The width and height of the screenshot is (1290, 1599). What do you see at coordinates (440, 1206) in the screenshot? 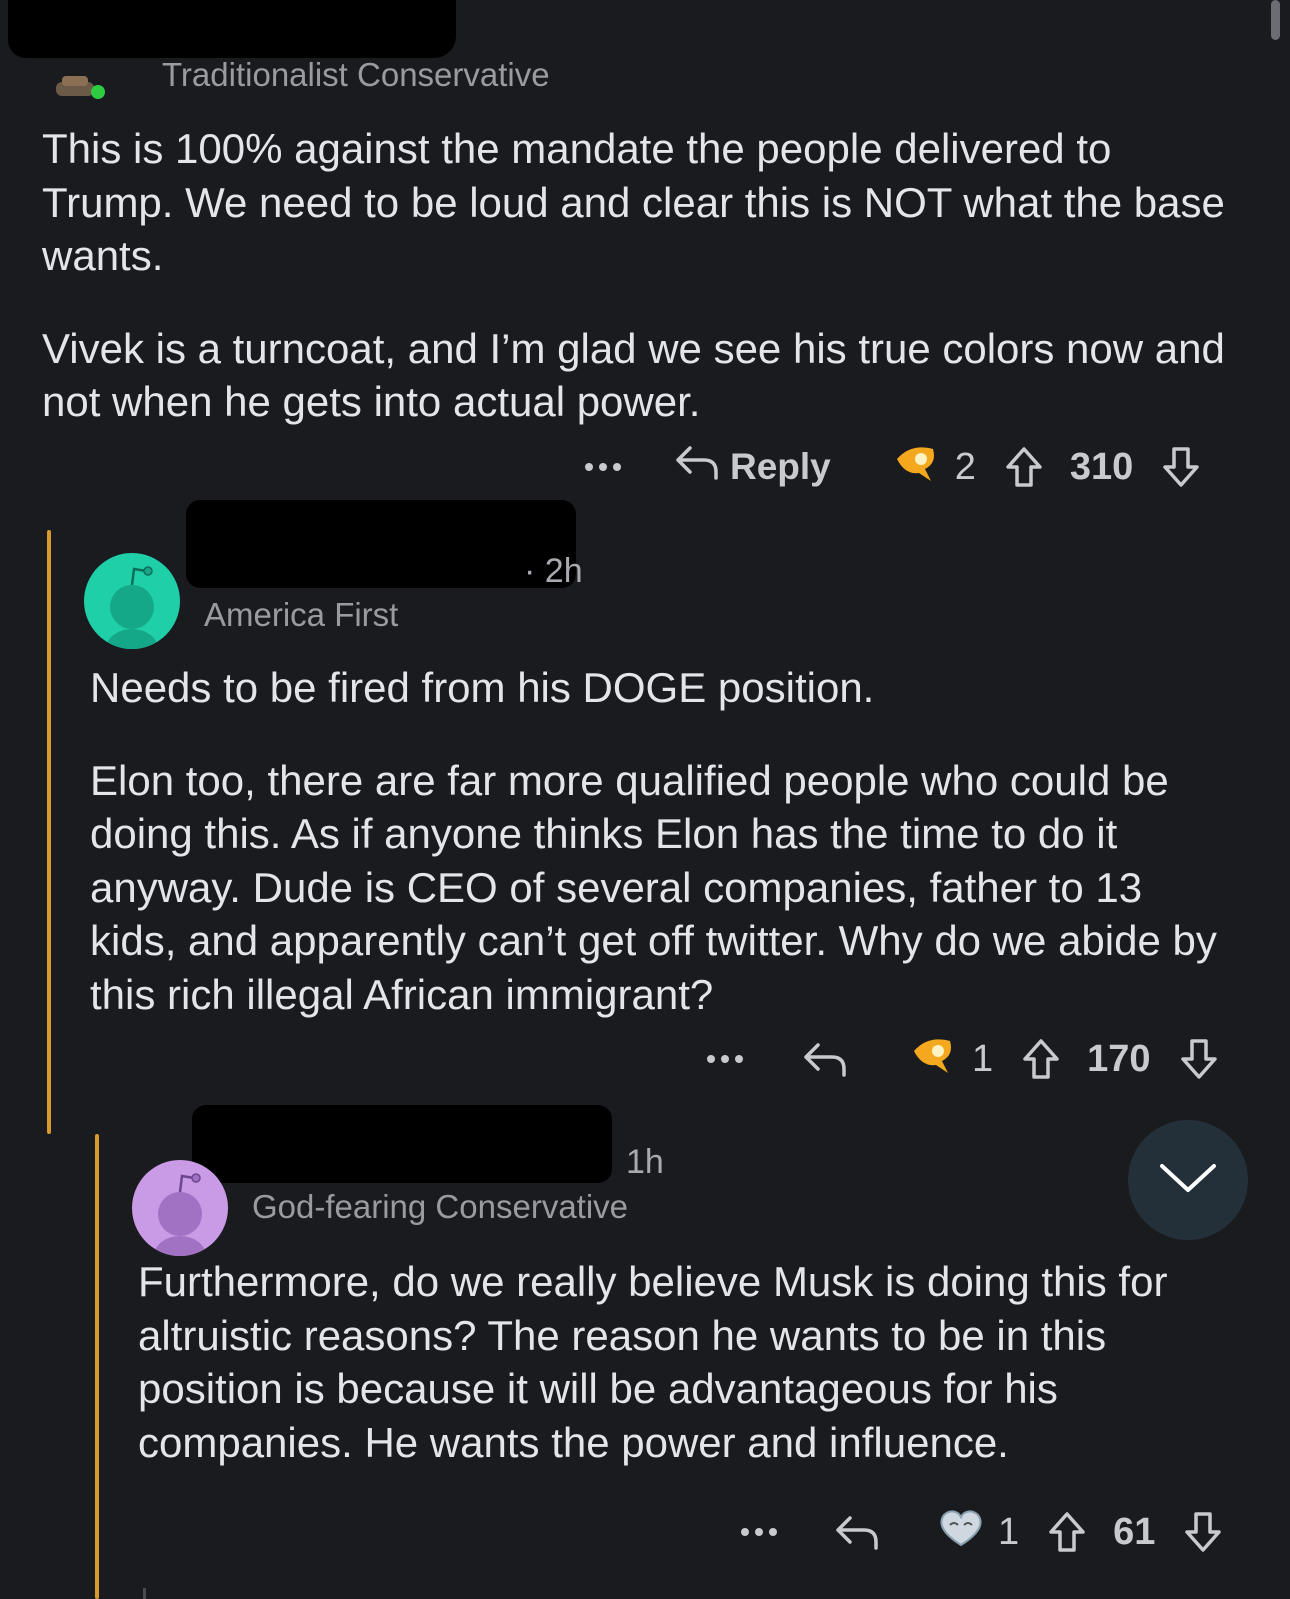
I see `user-flair: God-fearing Conservative` at bounding box center [440, 1206].